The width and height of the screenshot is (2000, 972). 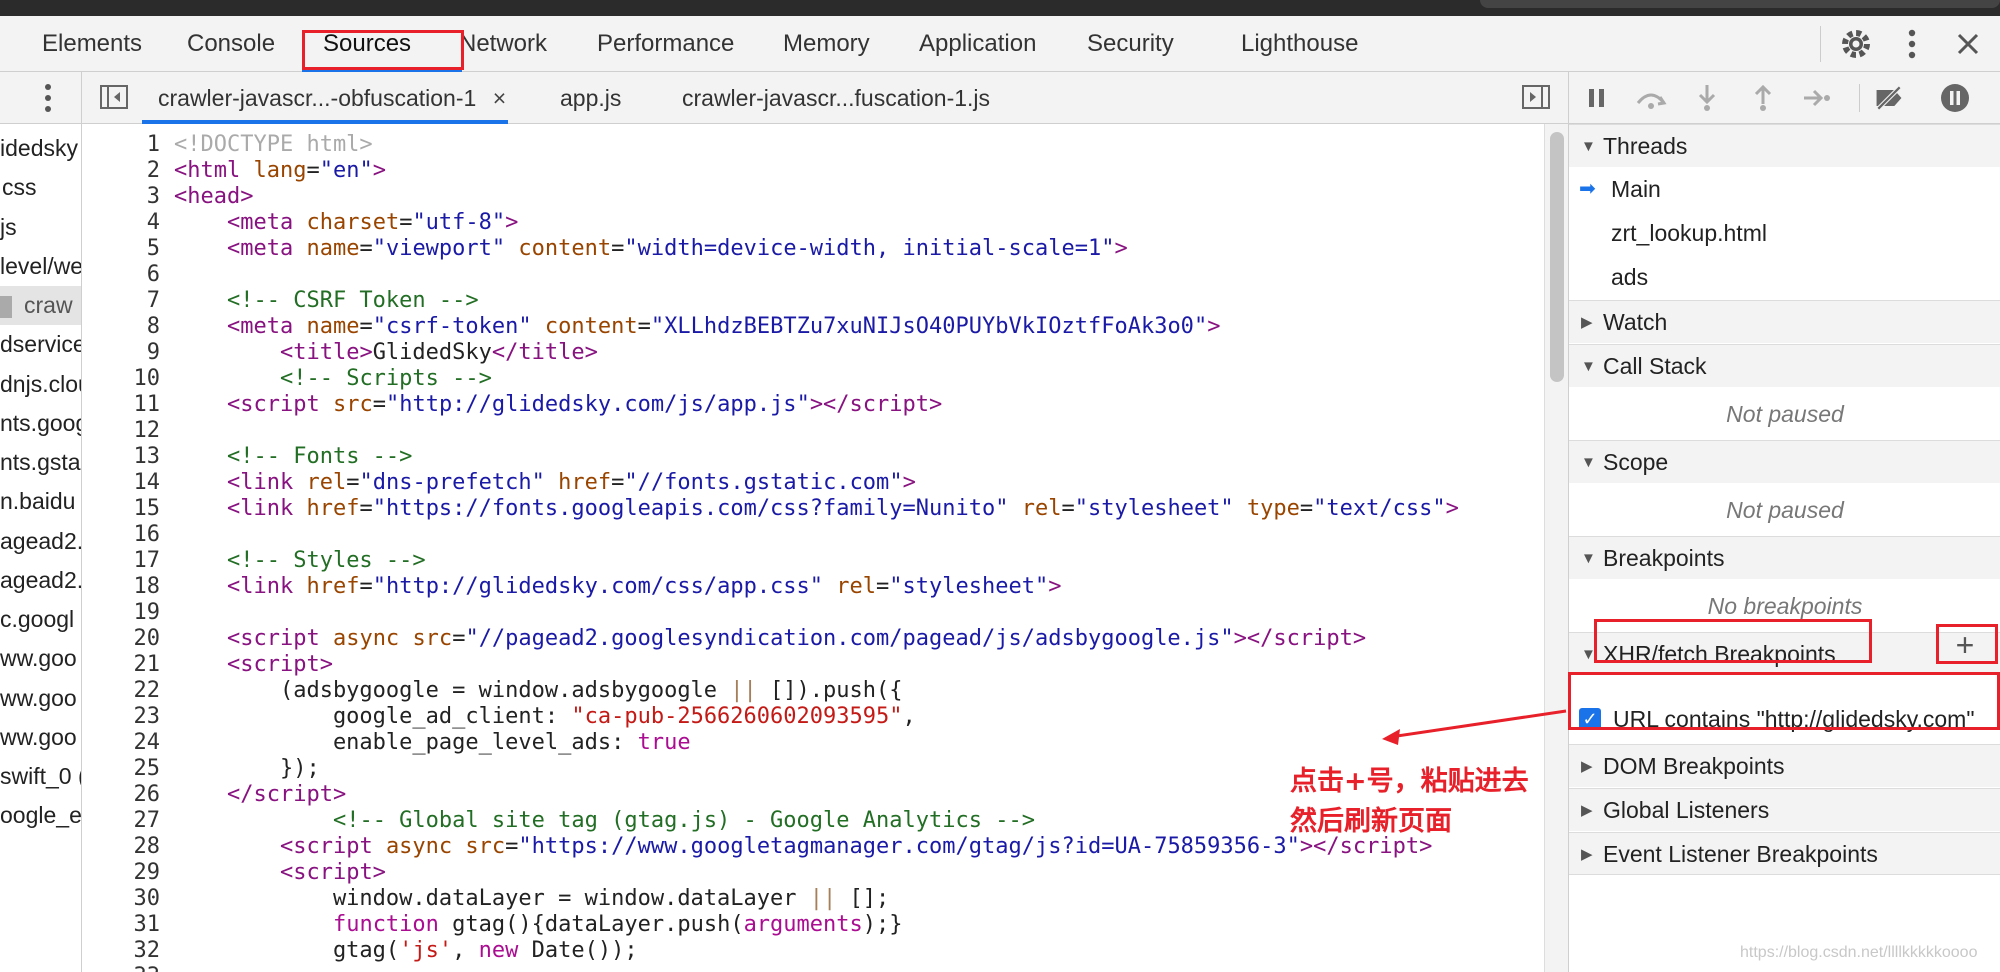 What do you see at coordinates (121, 769) in the screenshot?
I see `line-number: 25` at bounding box center [121, 769].